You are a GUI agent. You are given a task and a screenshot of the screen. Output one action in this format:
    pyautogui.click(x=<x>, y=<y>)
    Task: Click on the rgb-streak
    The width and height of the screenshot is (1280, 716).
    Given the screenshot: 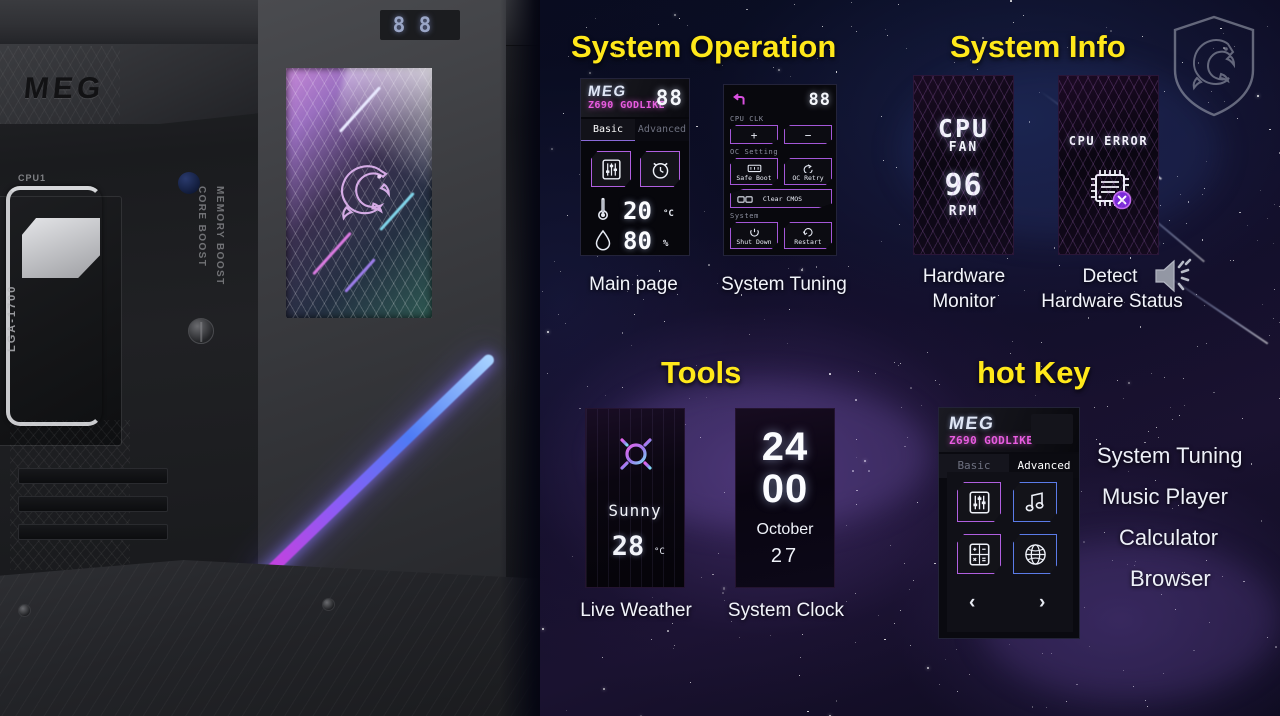 What is the action you would take?
    pyautogui.click(x=360, y=275)
    